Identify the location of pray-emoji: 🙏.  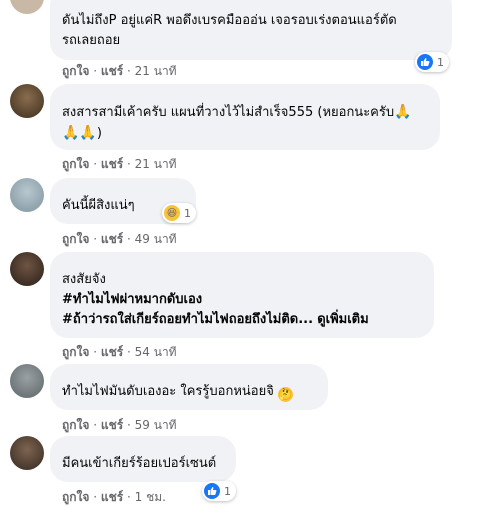
(403, 112).